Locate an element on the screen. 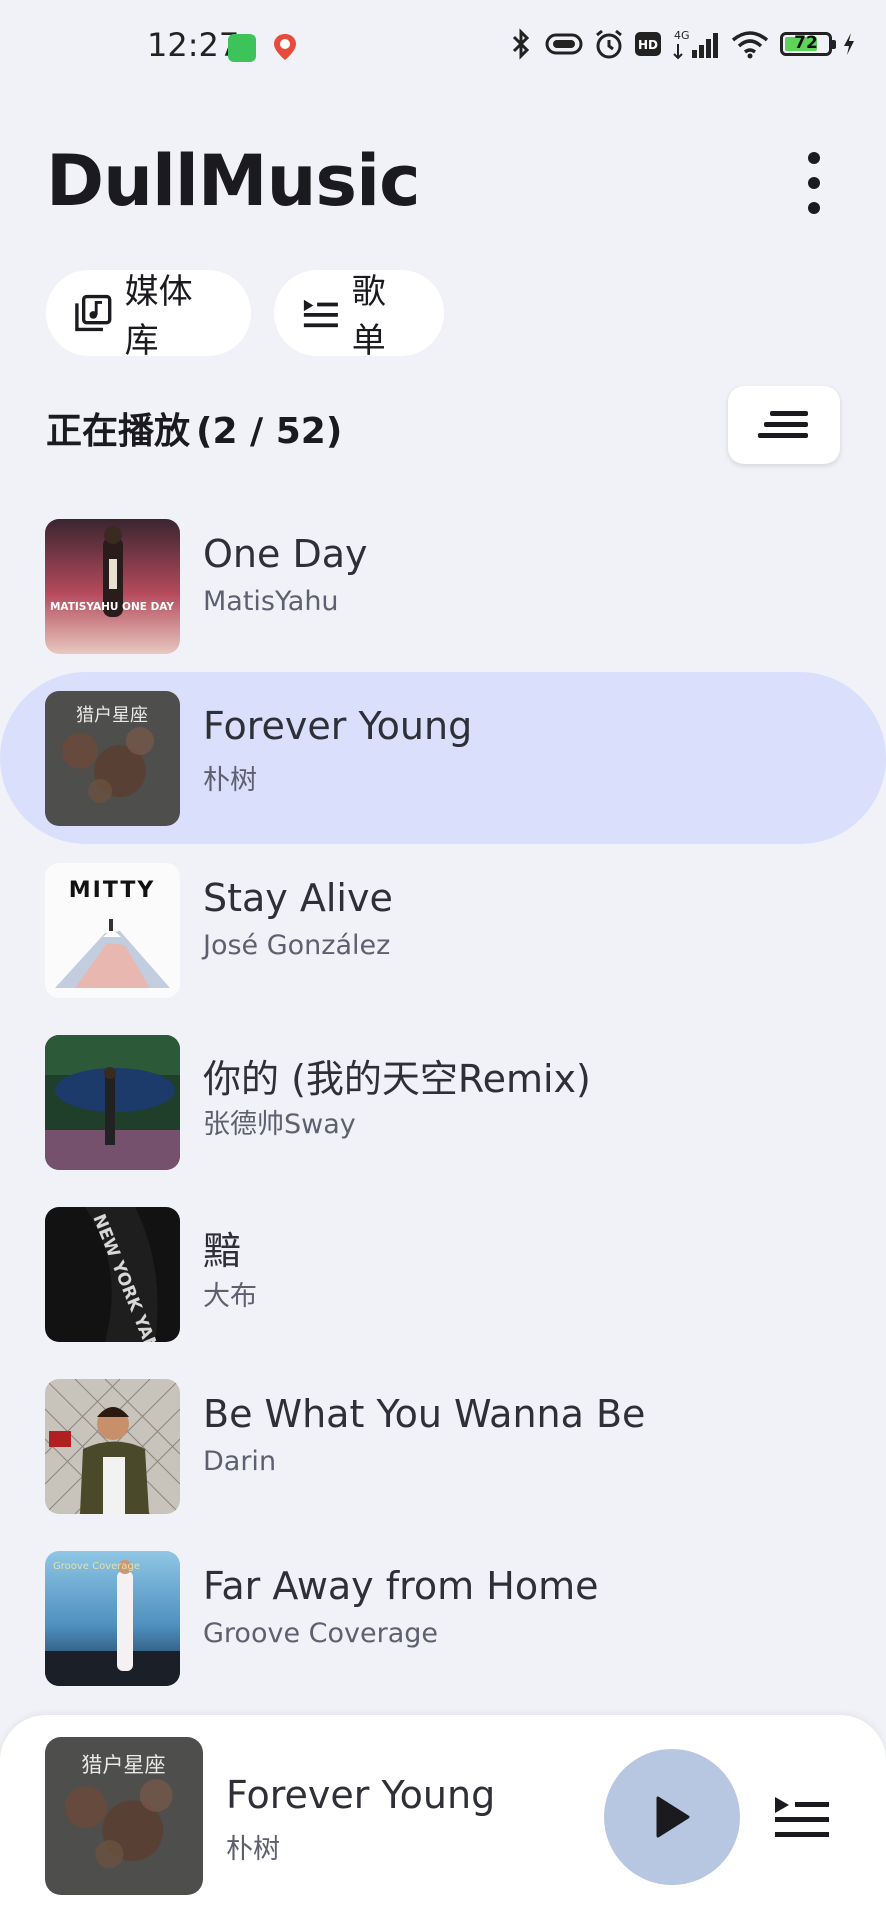 This screenshot has width=886, height=1920. wifi-icon is located at coordinates (750, 45).